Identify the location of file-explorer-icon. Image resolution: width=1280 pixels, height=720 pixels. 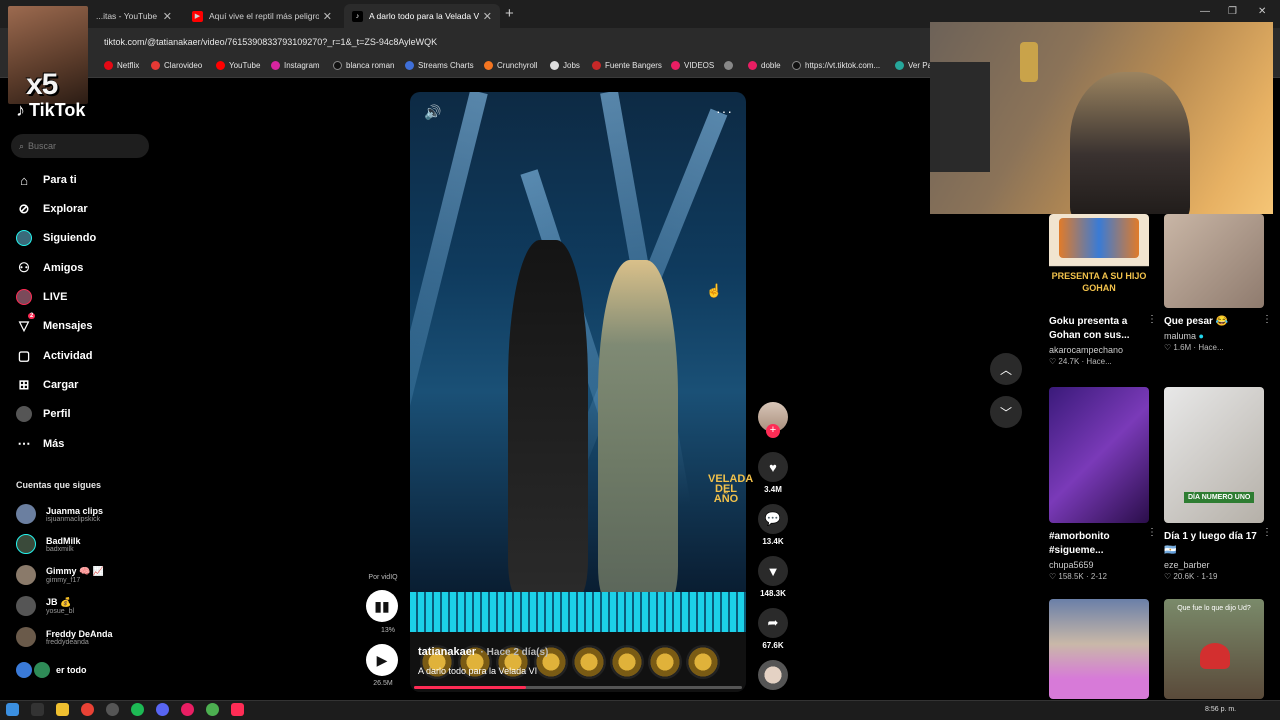
(62, 709).